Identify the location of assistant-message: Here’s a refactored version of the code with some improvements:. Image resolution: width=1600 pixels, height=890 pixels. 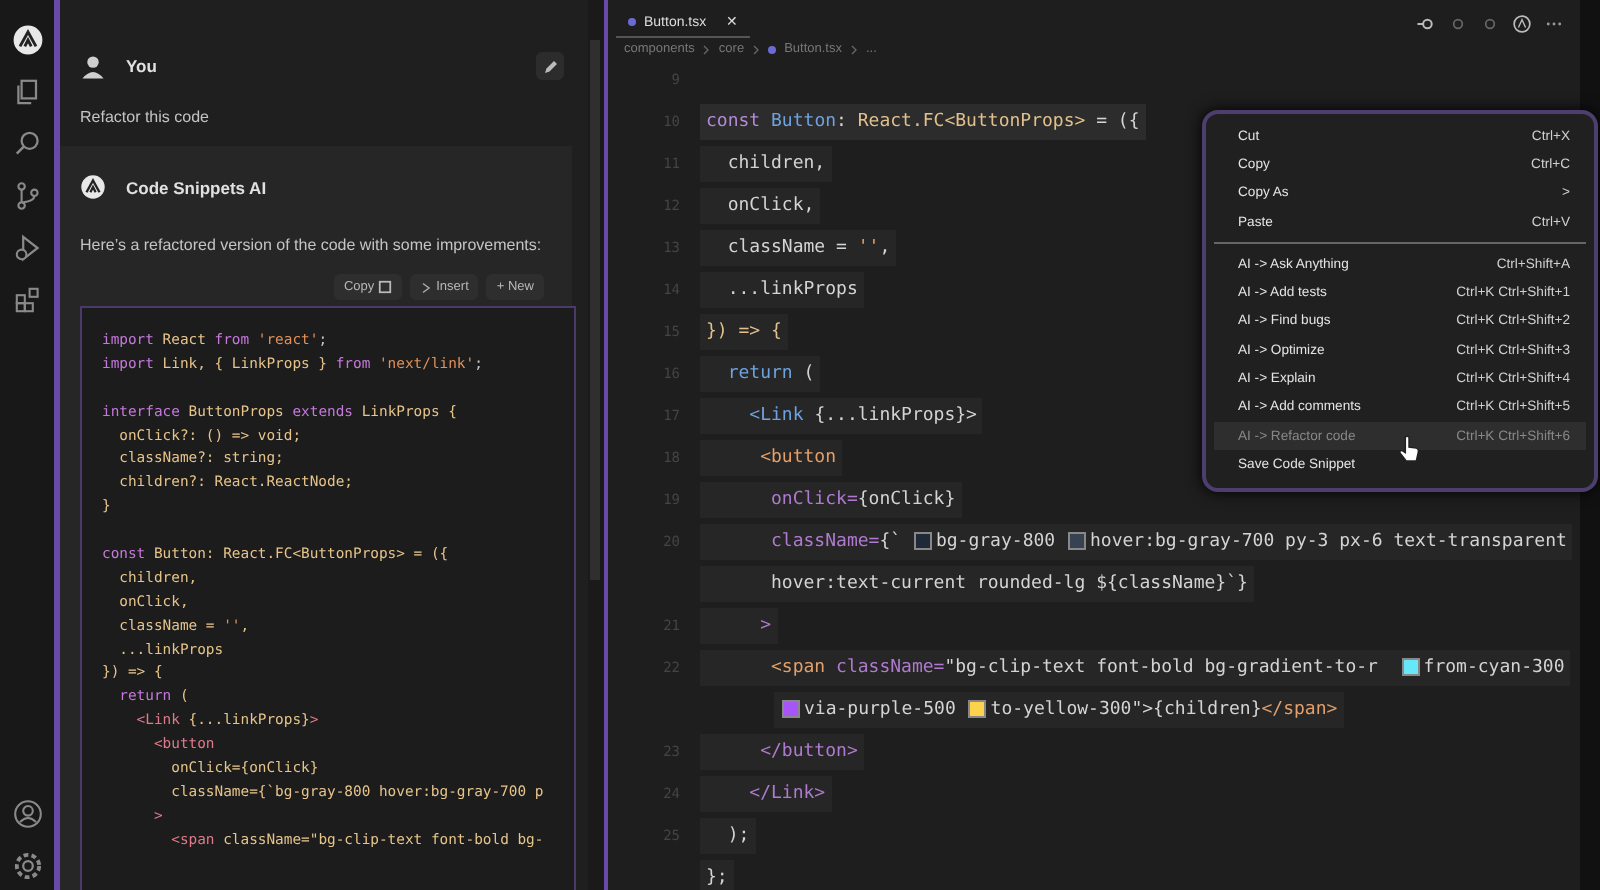
(312, 245).